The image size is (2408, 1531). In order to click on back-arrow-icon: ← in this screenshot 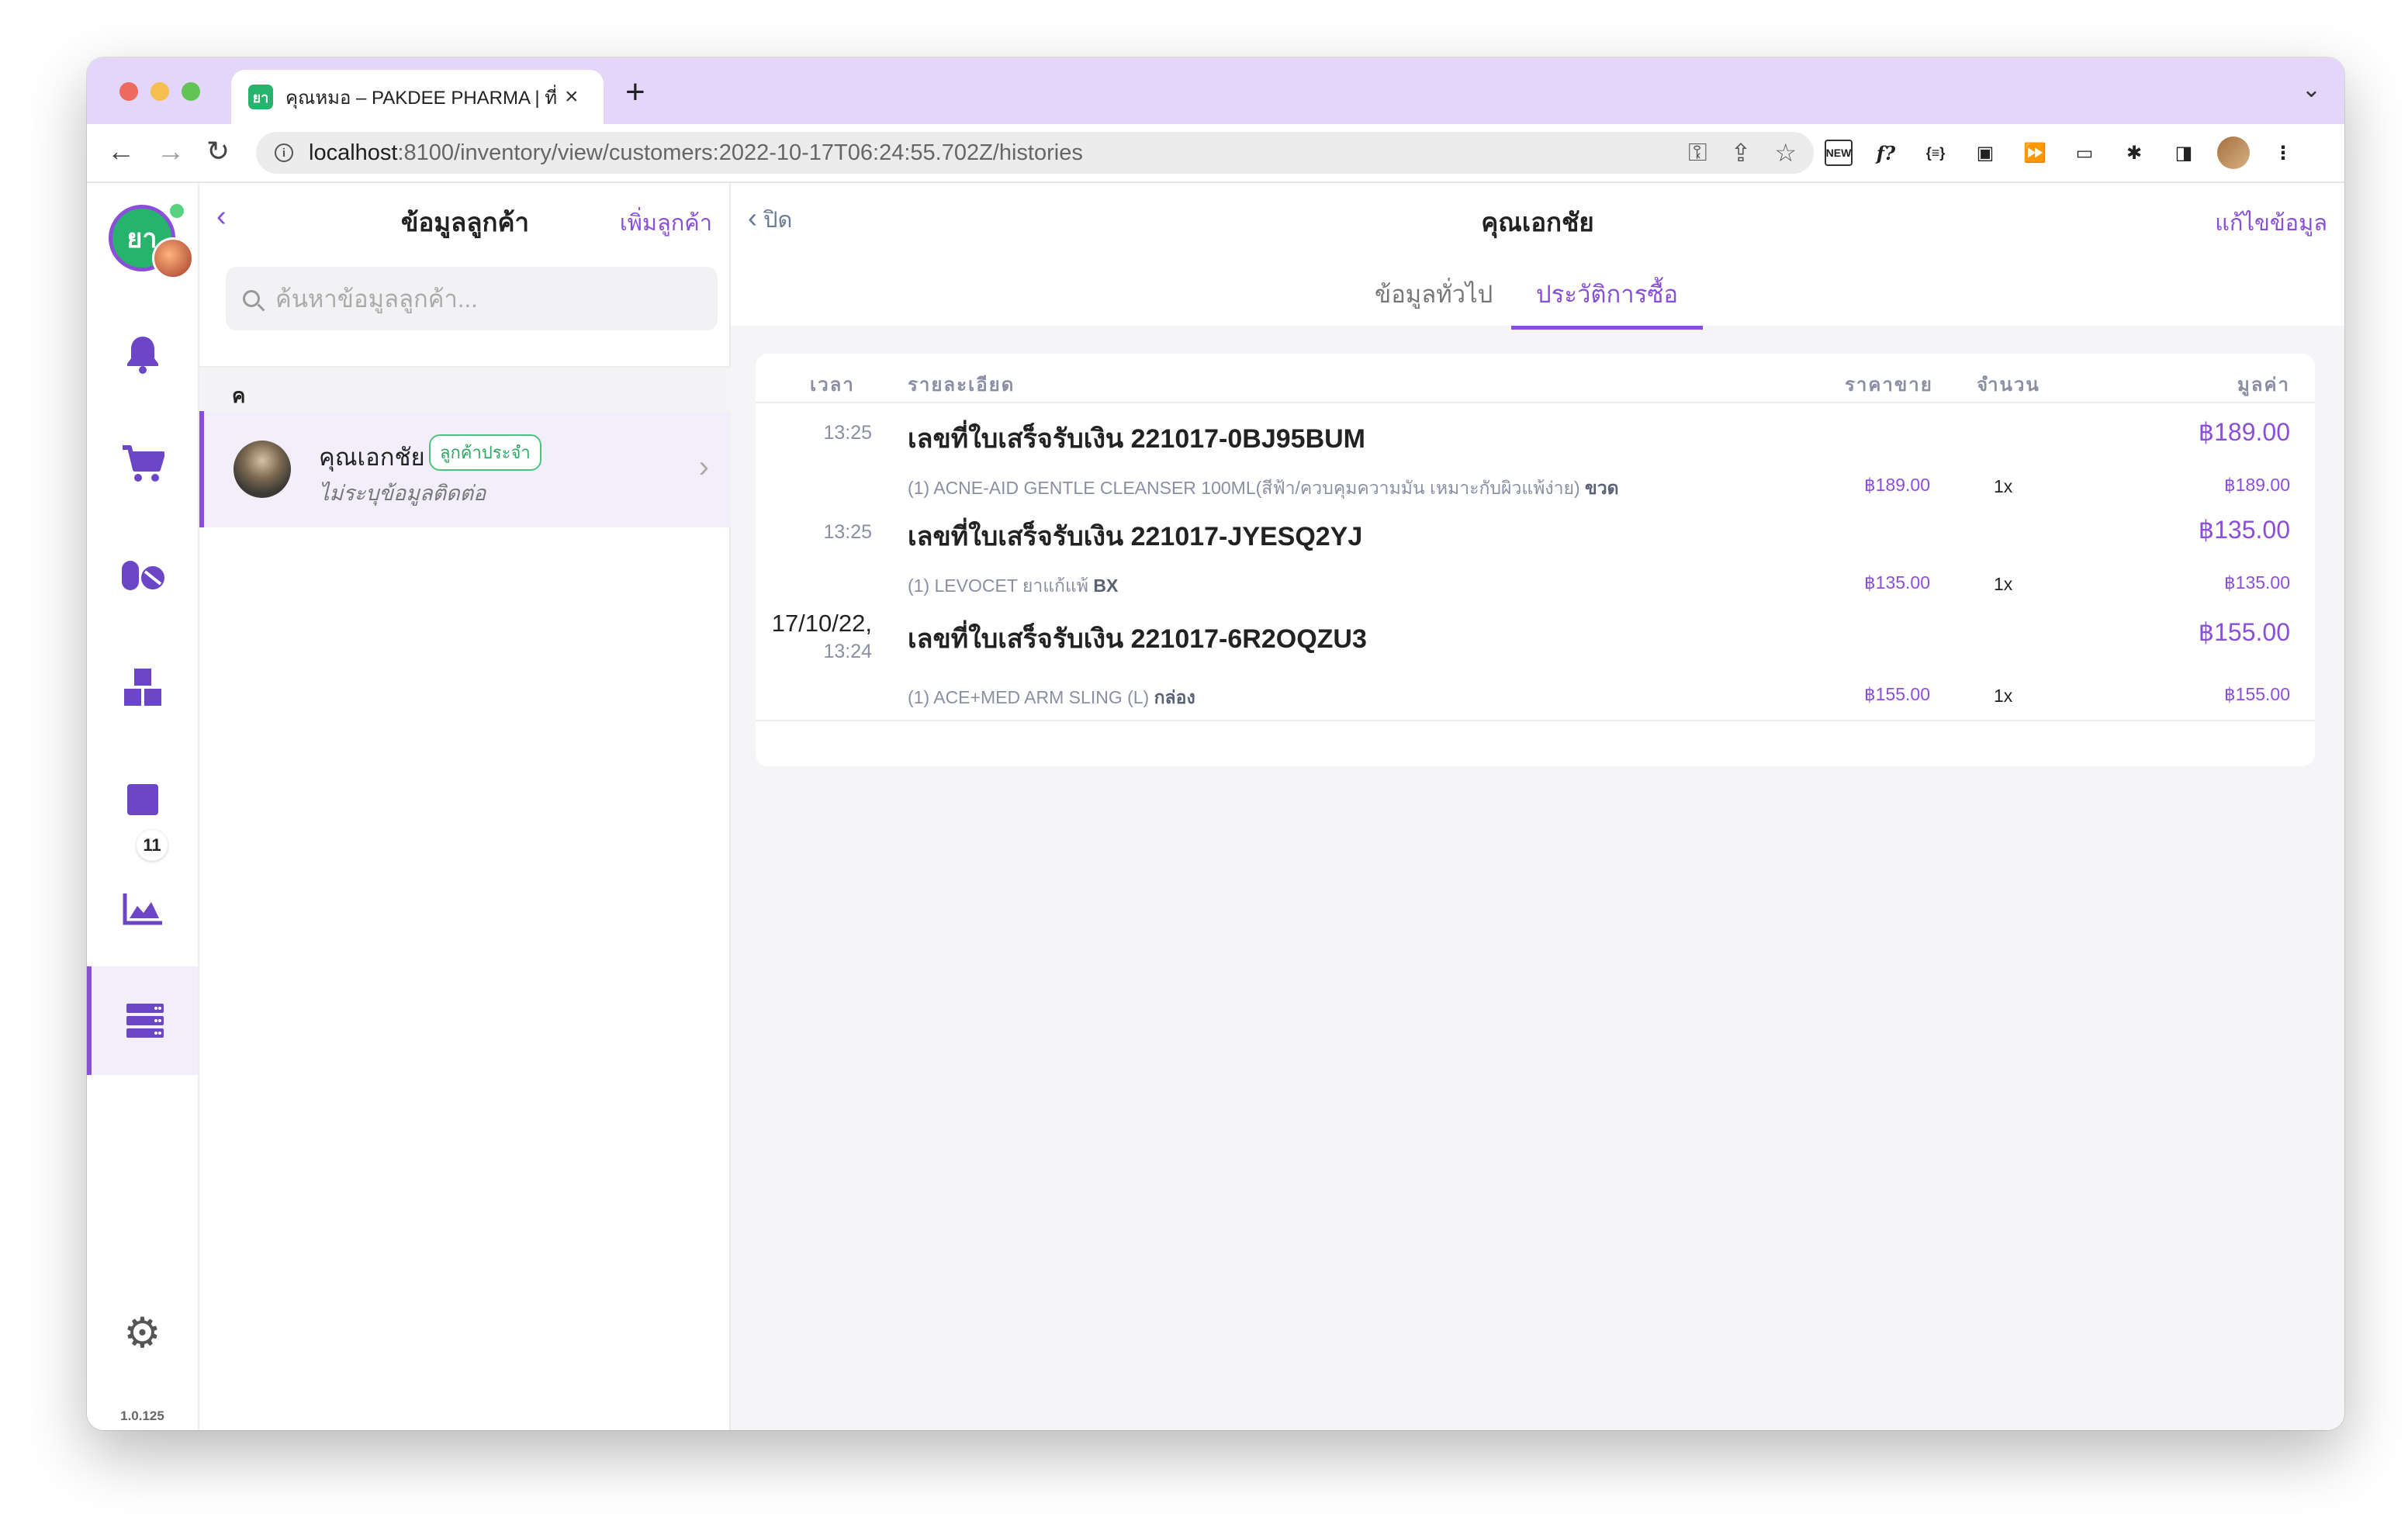, I will do `click(121, 151)`.